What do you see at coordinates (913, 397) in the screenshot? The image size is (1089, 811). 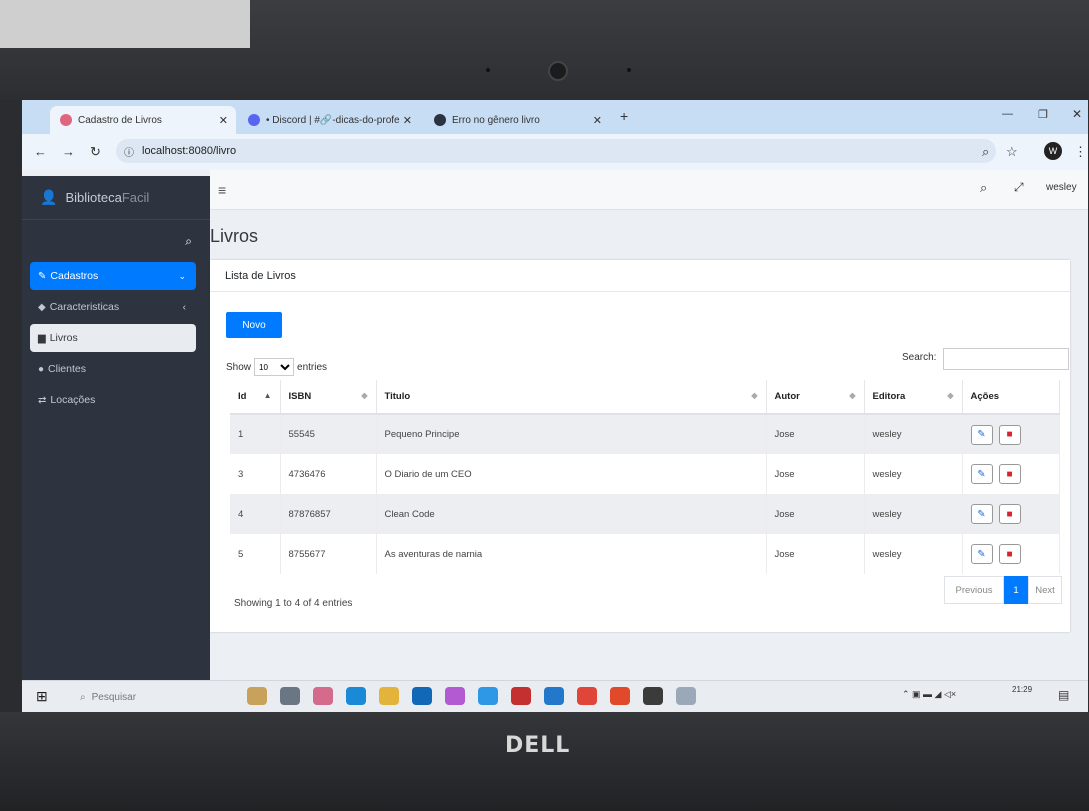 I see `column-header-editora: Editora ◆` at bounding box center [913, 397].